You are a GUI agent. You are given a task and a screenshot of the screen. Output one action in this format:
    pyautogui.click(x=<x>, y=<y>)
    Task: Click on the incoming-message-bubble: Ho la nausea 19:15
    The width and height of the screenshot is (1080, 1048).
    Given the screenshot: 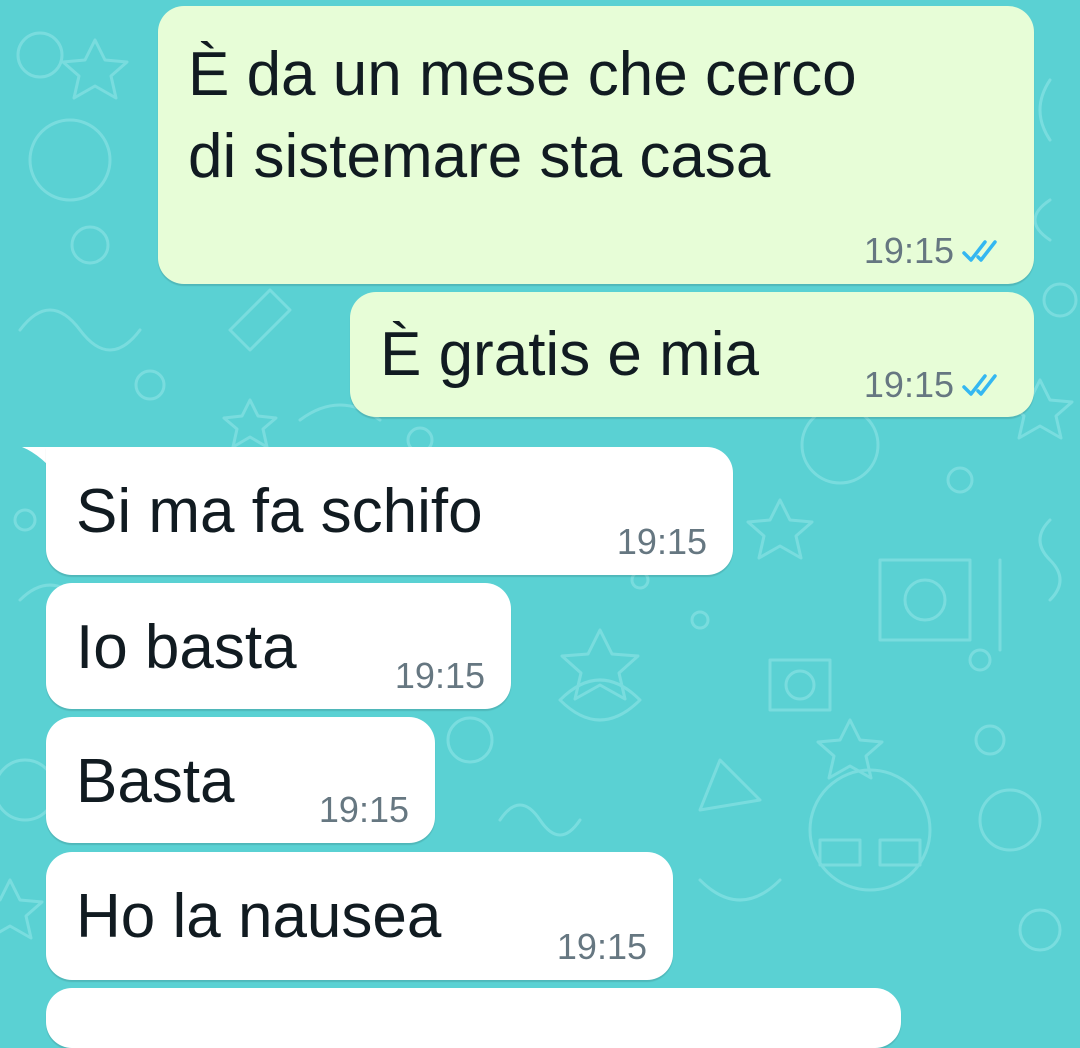 What is the action you would take?
    pyautogui.click(x=359, y=916)
    